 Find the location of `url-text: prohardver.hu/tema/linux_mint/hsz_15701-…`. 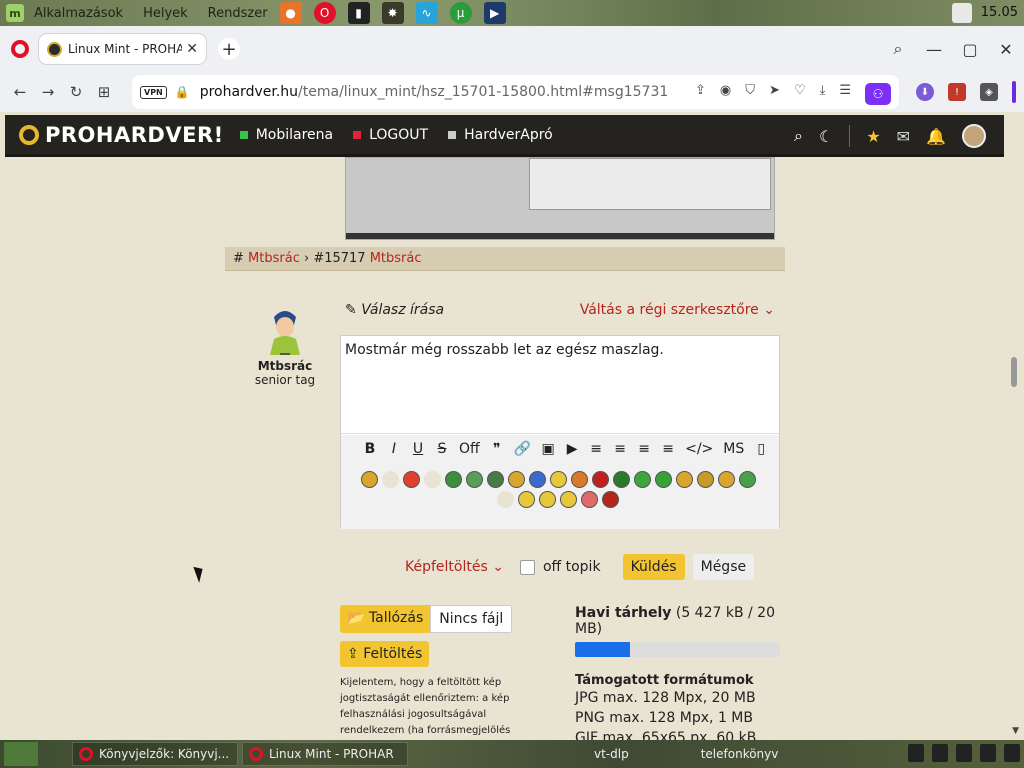

url-text: prohardver.hu/tema/linux_mint/hsz_15701-… is located at coordinates (434, 92).